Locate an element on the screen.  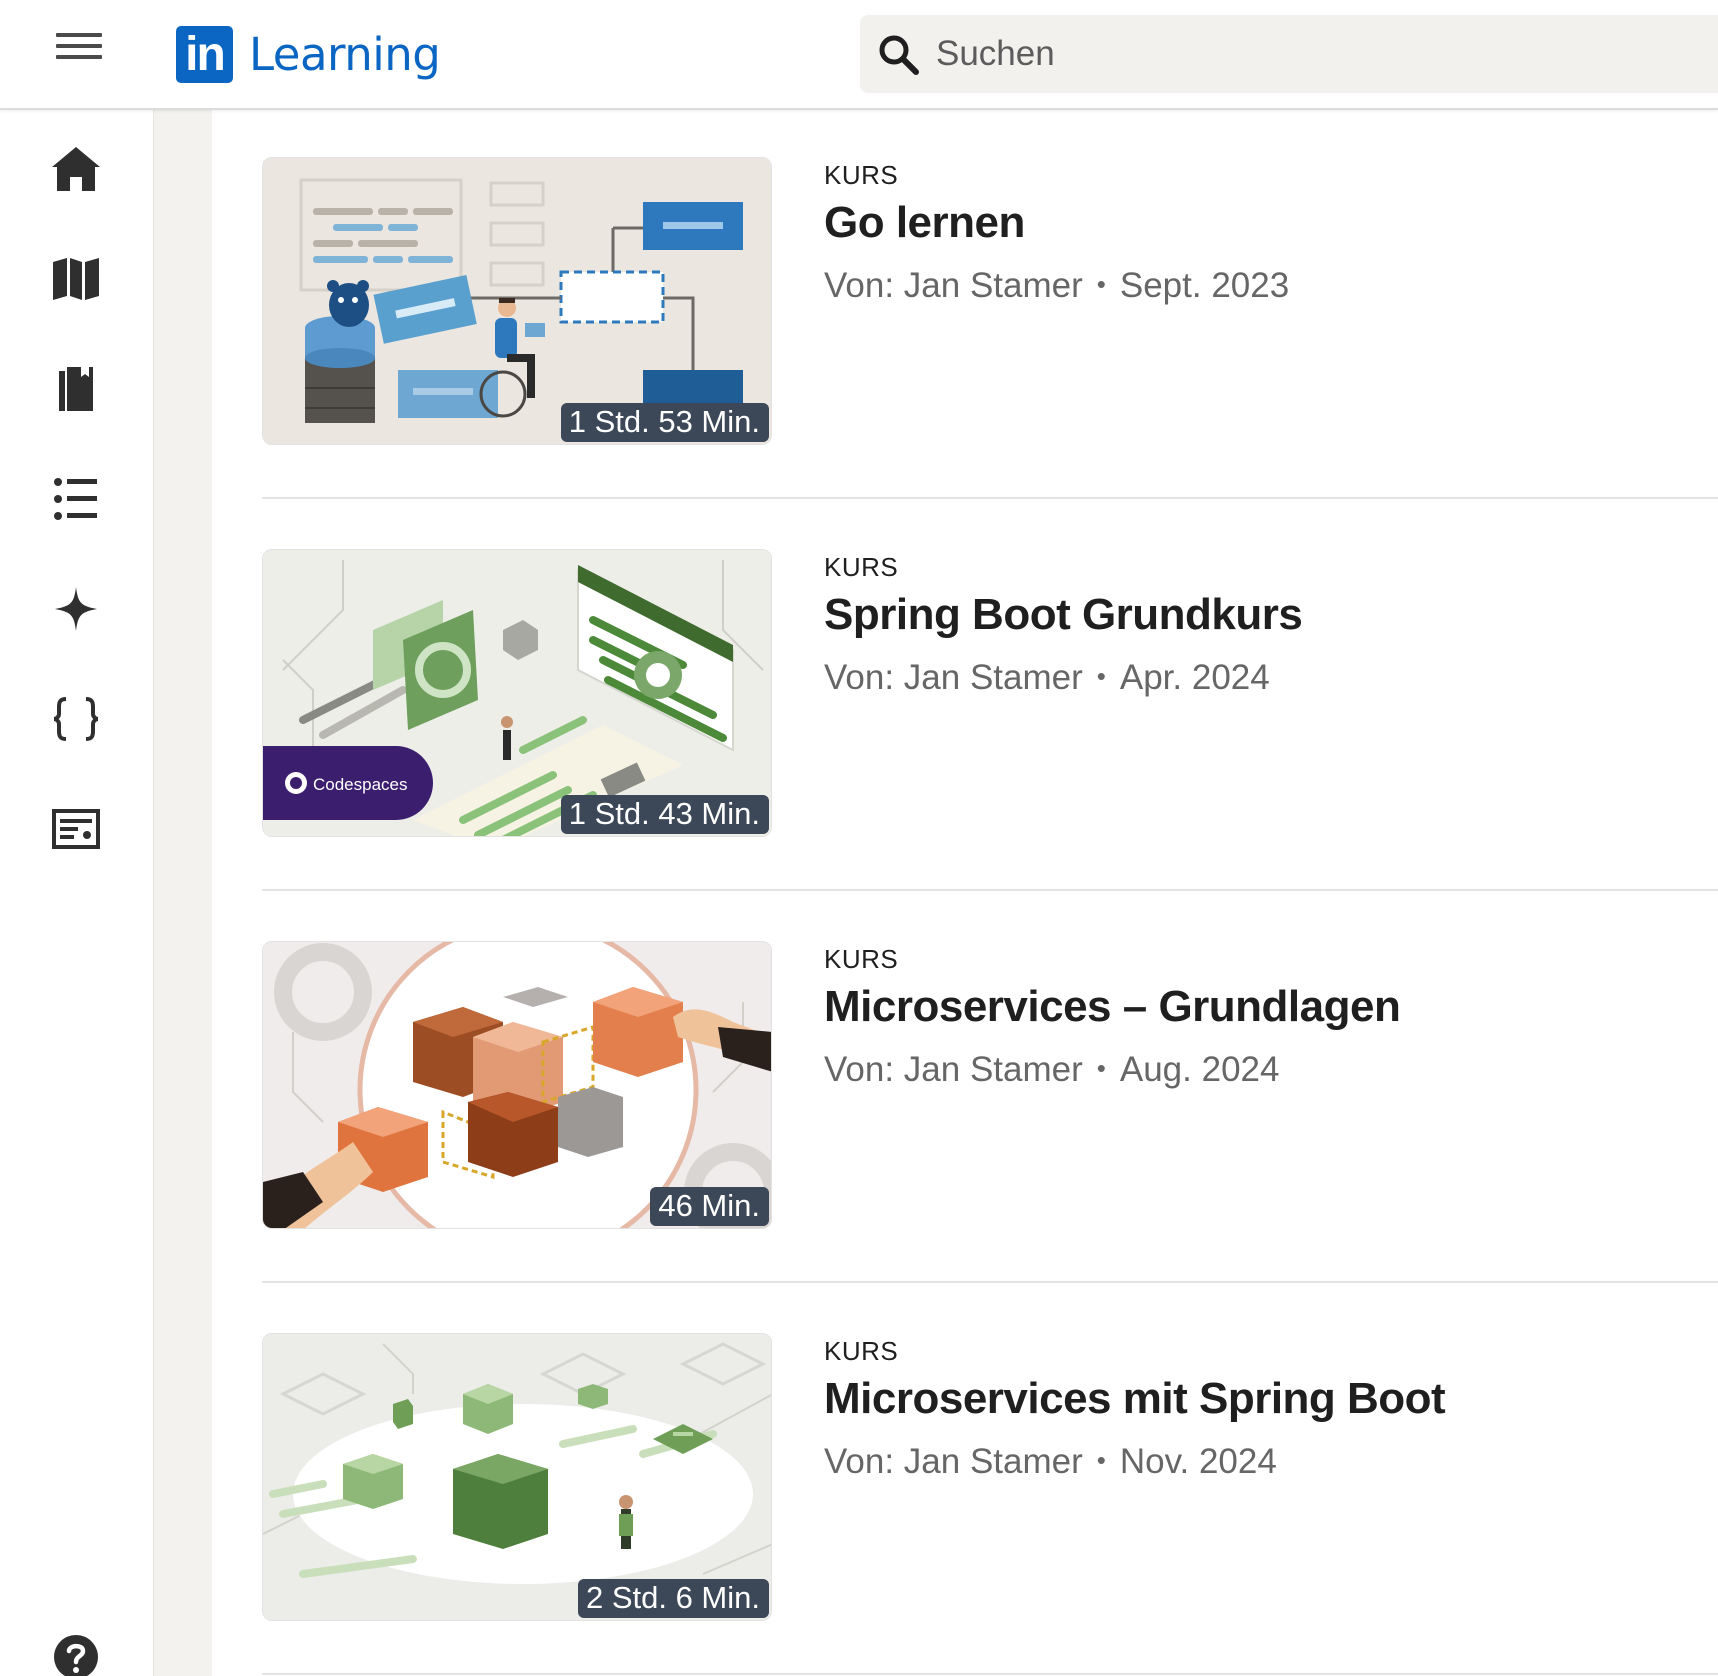
list-icon is located at coordinates (75, 499).